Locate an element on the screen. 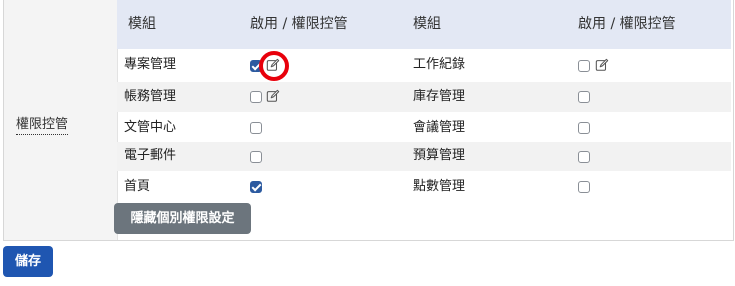  header-module-2: 模組 is located at coordinates (427, 24).